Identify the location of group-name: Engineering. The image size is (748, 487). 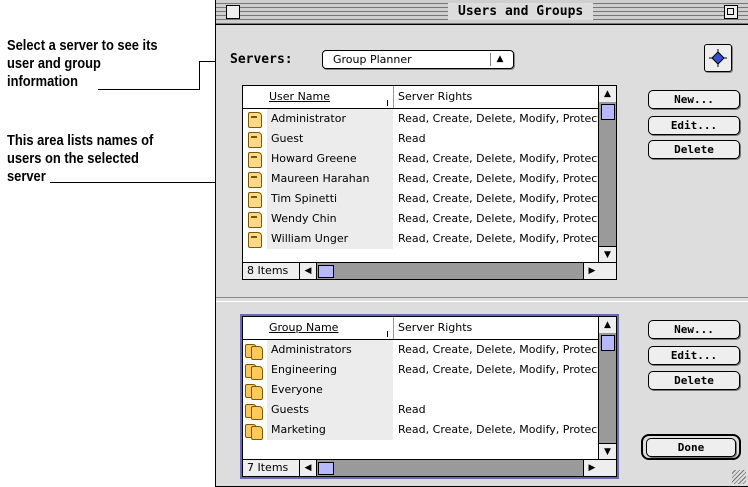
(330, 370).